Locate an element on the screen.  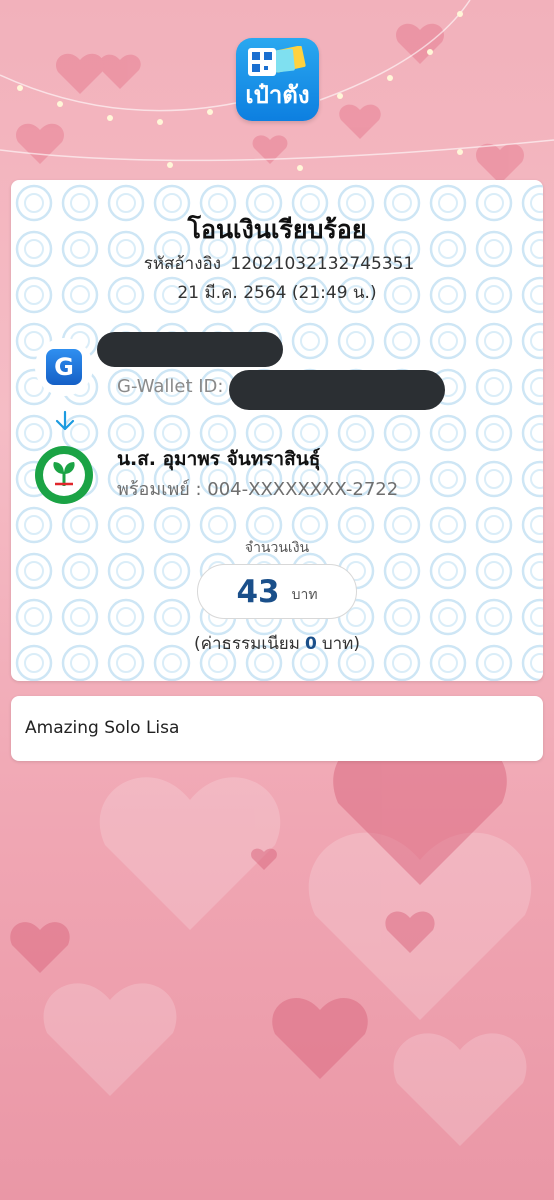
reference-number: 12021032132745351 is located at coordinates (322, 264).